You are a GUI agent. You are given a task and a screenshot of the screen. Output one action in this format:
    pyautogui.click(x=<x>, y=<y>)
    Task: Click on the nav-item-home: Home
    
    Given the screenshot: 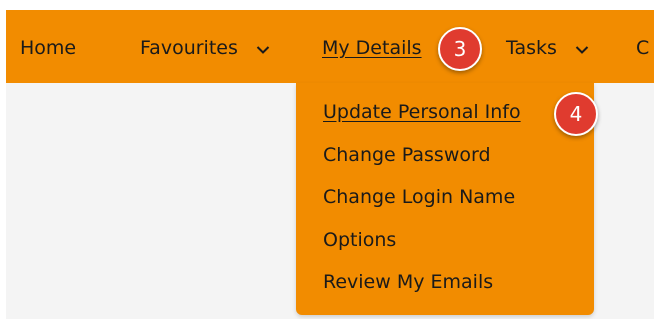 What is the action you would take?
    pyautogui.click(x=48, y=46)
    